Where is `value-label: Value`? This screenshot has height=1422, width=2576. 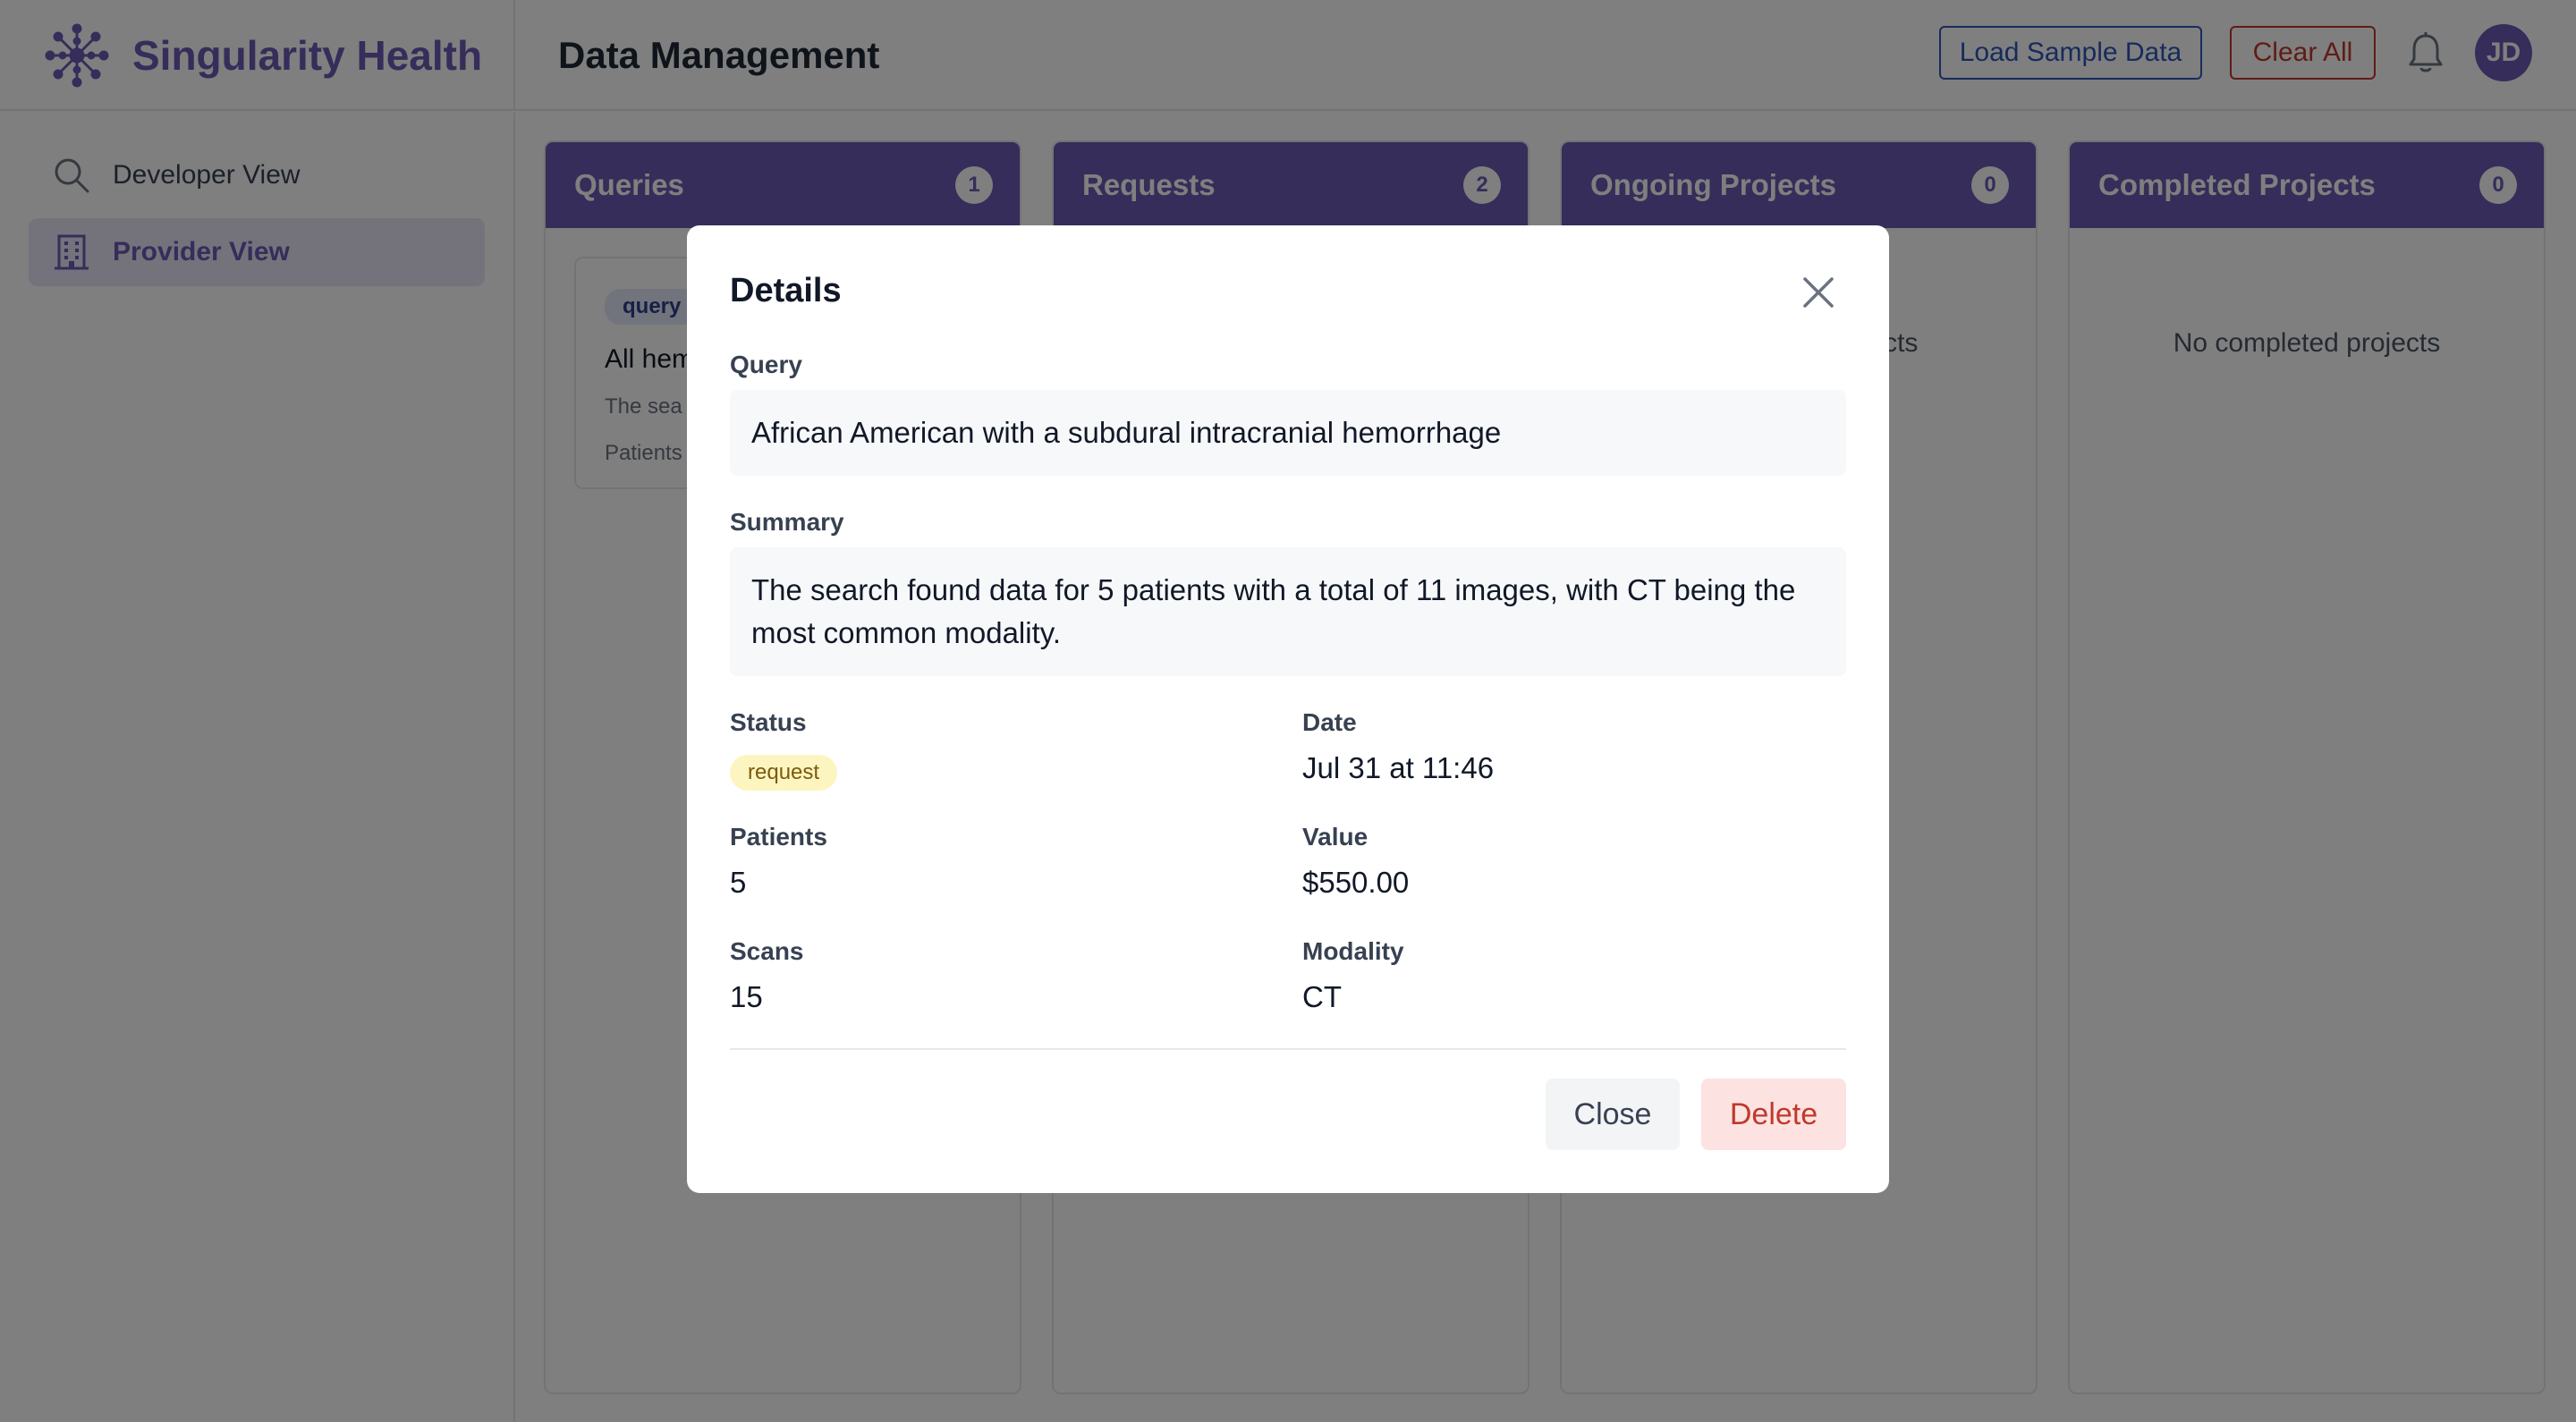 value-label: Value is located at coordinates (1335, 837).